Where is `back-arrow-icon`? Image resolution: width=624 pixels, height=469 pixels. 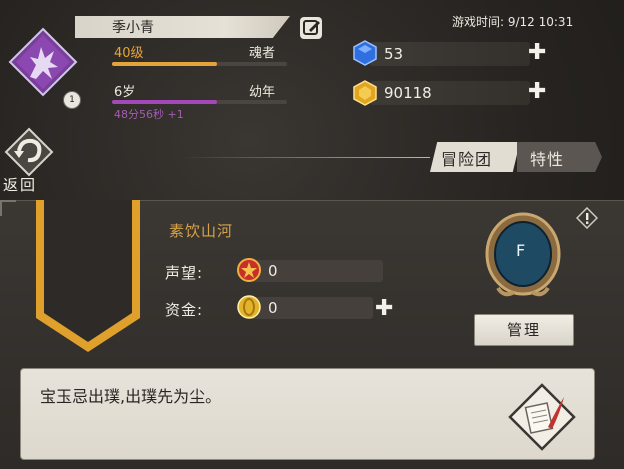
back-arrow-icon is located at coordinates (29, 152).